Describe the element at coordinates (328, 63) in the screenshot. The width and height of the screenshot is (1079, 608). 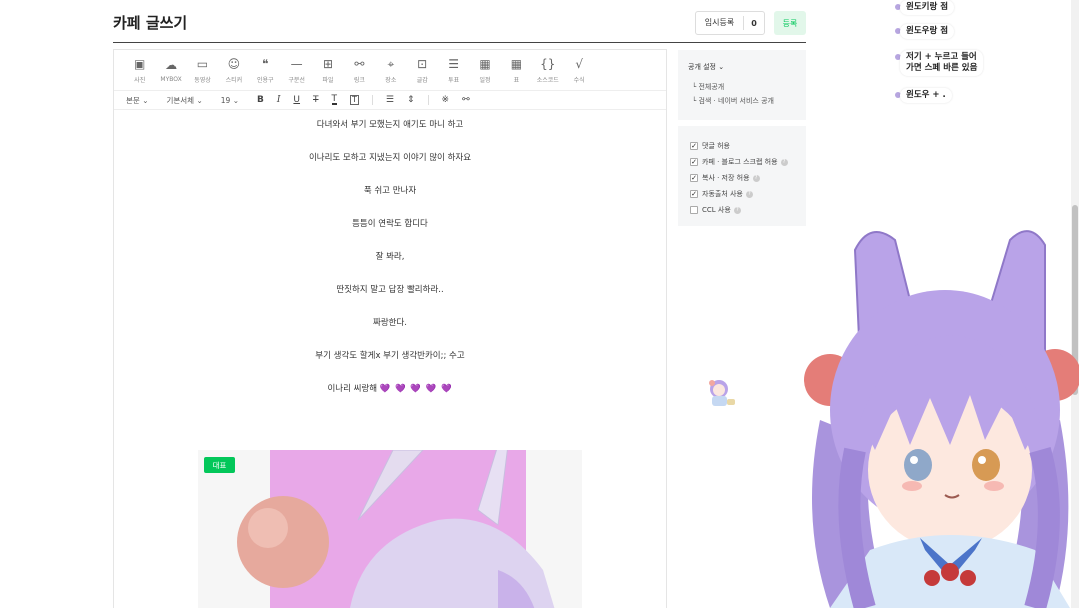
I see `file-icon: ⊞` at that location.